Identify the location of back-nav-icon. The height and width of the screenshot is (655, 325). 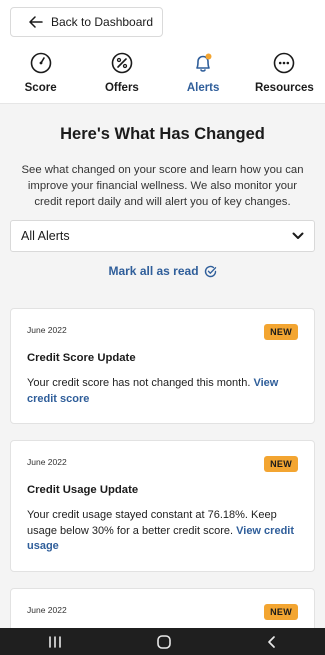
(272, 642).